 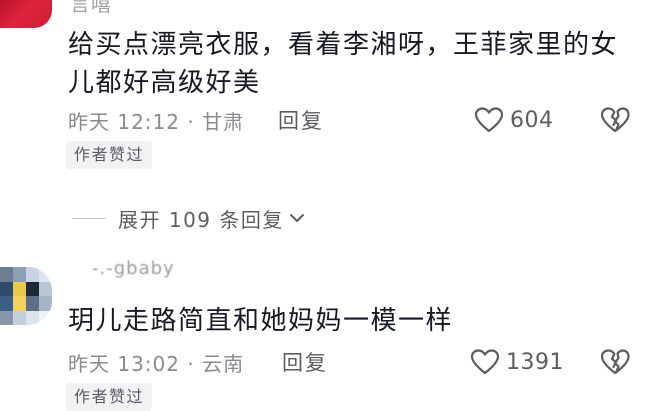 What do you see at coordinates (535, 362) in the screenshot?
I see `like-count: 1391` at bounding box center [535, 362].